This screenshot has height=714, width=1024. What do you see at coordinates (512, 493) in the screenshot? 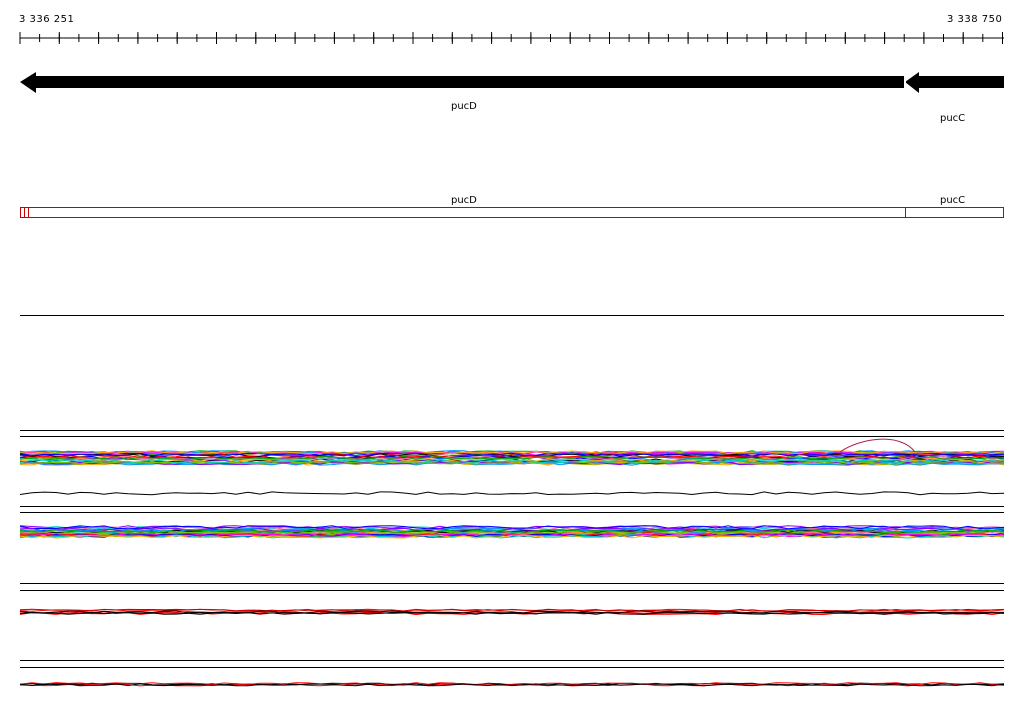
I see `signal-line` at bounding box center [512, 493].